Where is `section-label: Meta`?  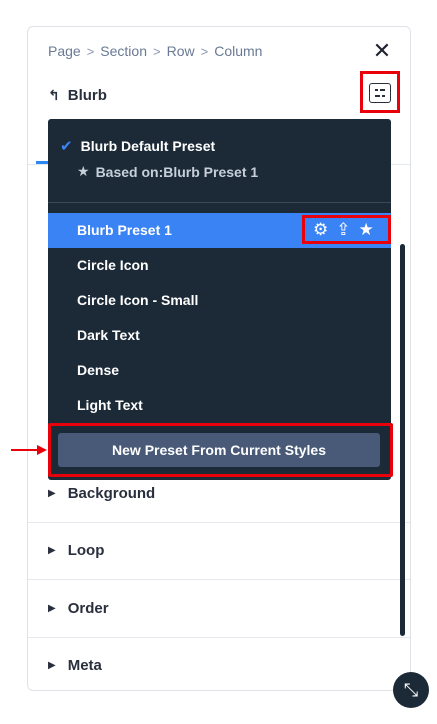
section-label: Meta is located at coordinates (84, 665).